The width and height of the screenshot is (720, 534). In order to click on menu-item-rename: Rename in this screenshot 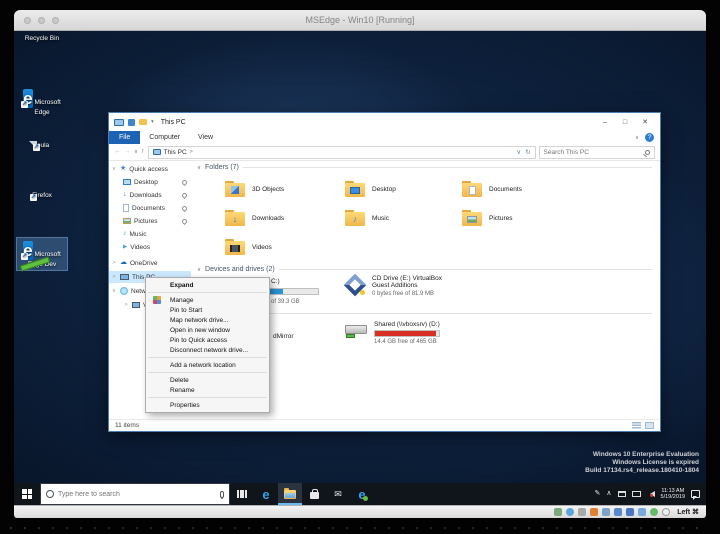, I will do `click(207, 390)`.